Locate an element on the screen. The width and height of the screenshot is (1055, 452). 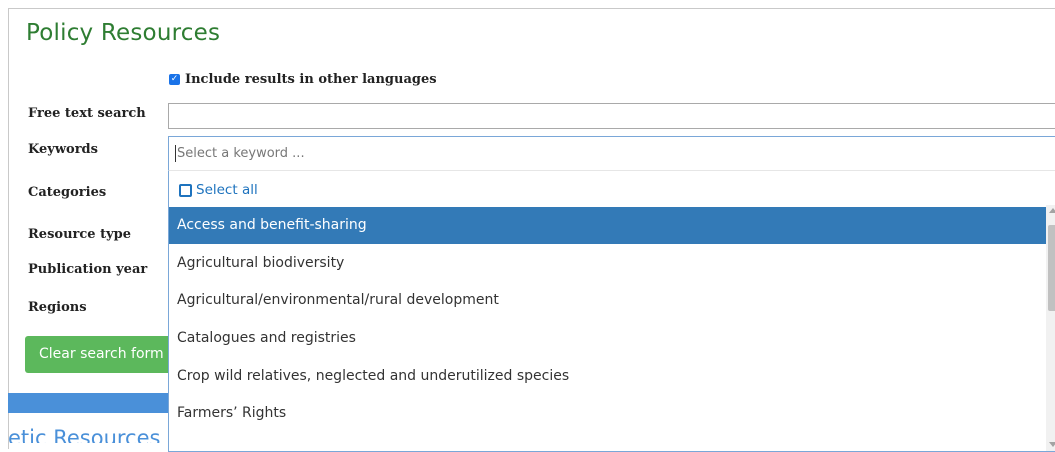
include-languages-label: Include results in other languages is located at coordinates (311, 79).